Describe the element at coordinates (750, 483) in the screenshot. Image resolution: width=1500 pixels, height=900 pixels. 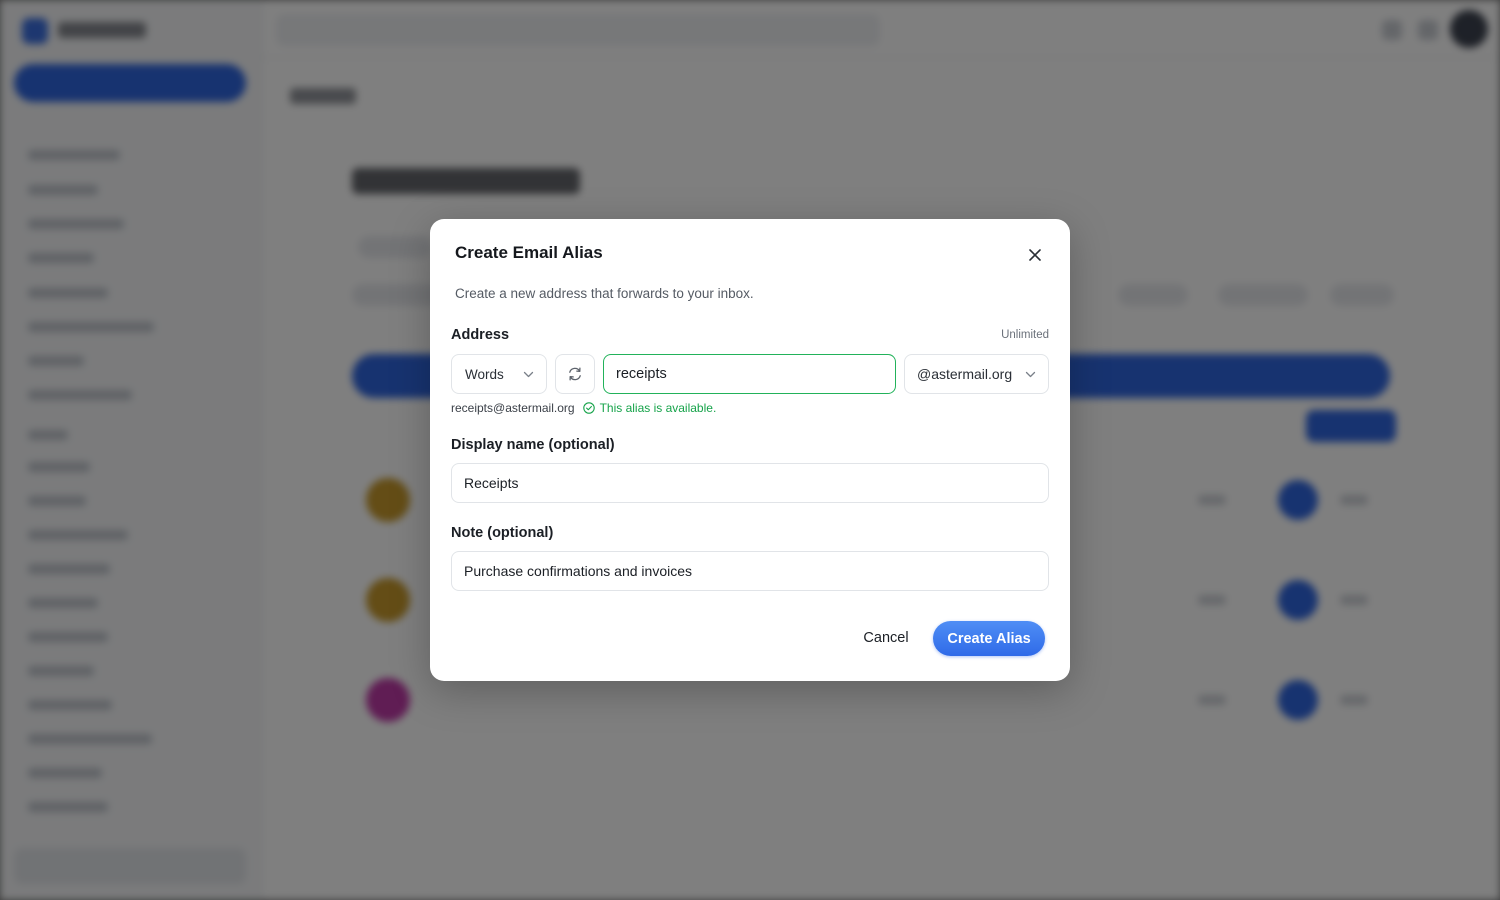
I see `display-name-input` at that location.